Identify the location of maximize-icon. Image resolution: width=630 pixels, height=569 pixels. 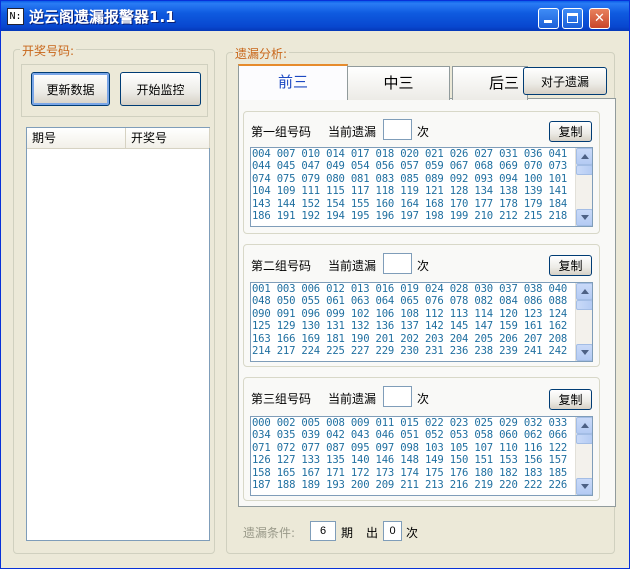
(572, 18).